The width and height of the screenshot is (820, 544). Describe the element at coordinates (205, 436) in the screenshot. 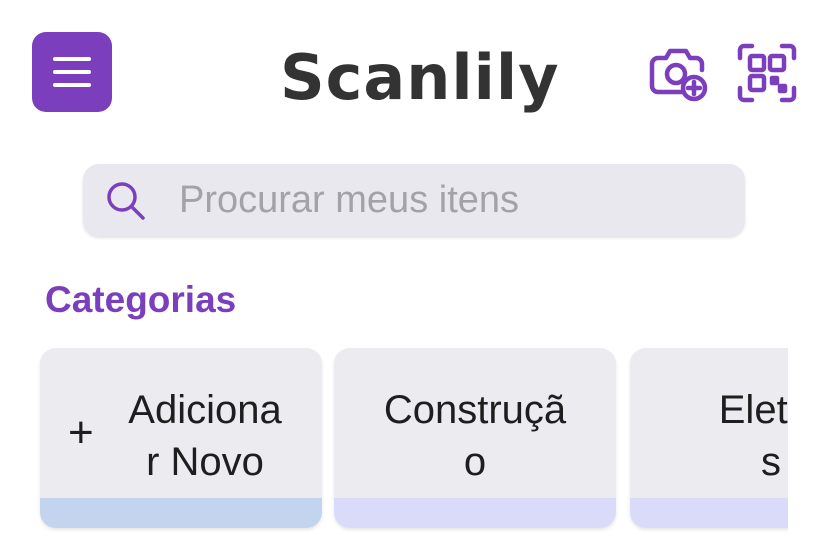

I see `category-label: Adiciona r Novo` at that location.